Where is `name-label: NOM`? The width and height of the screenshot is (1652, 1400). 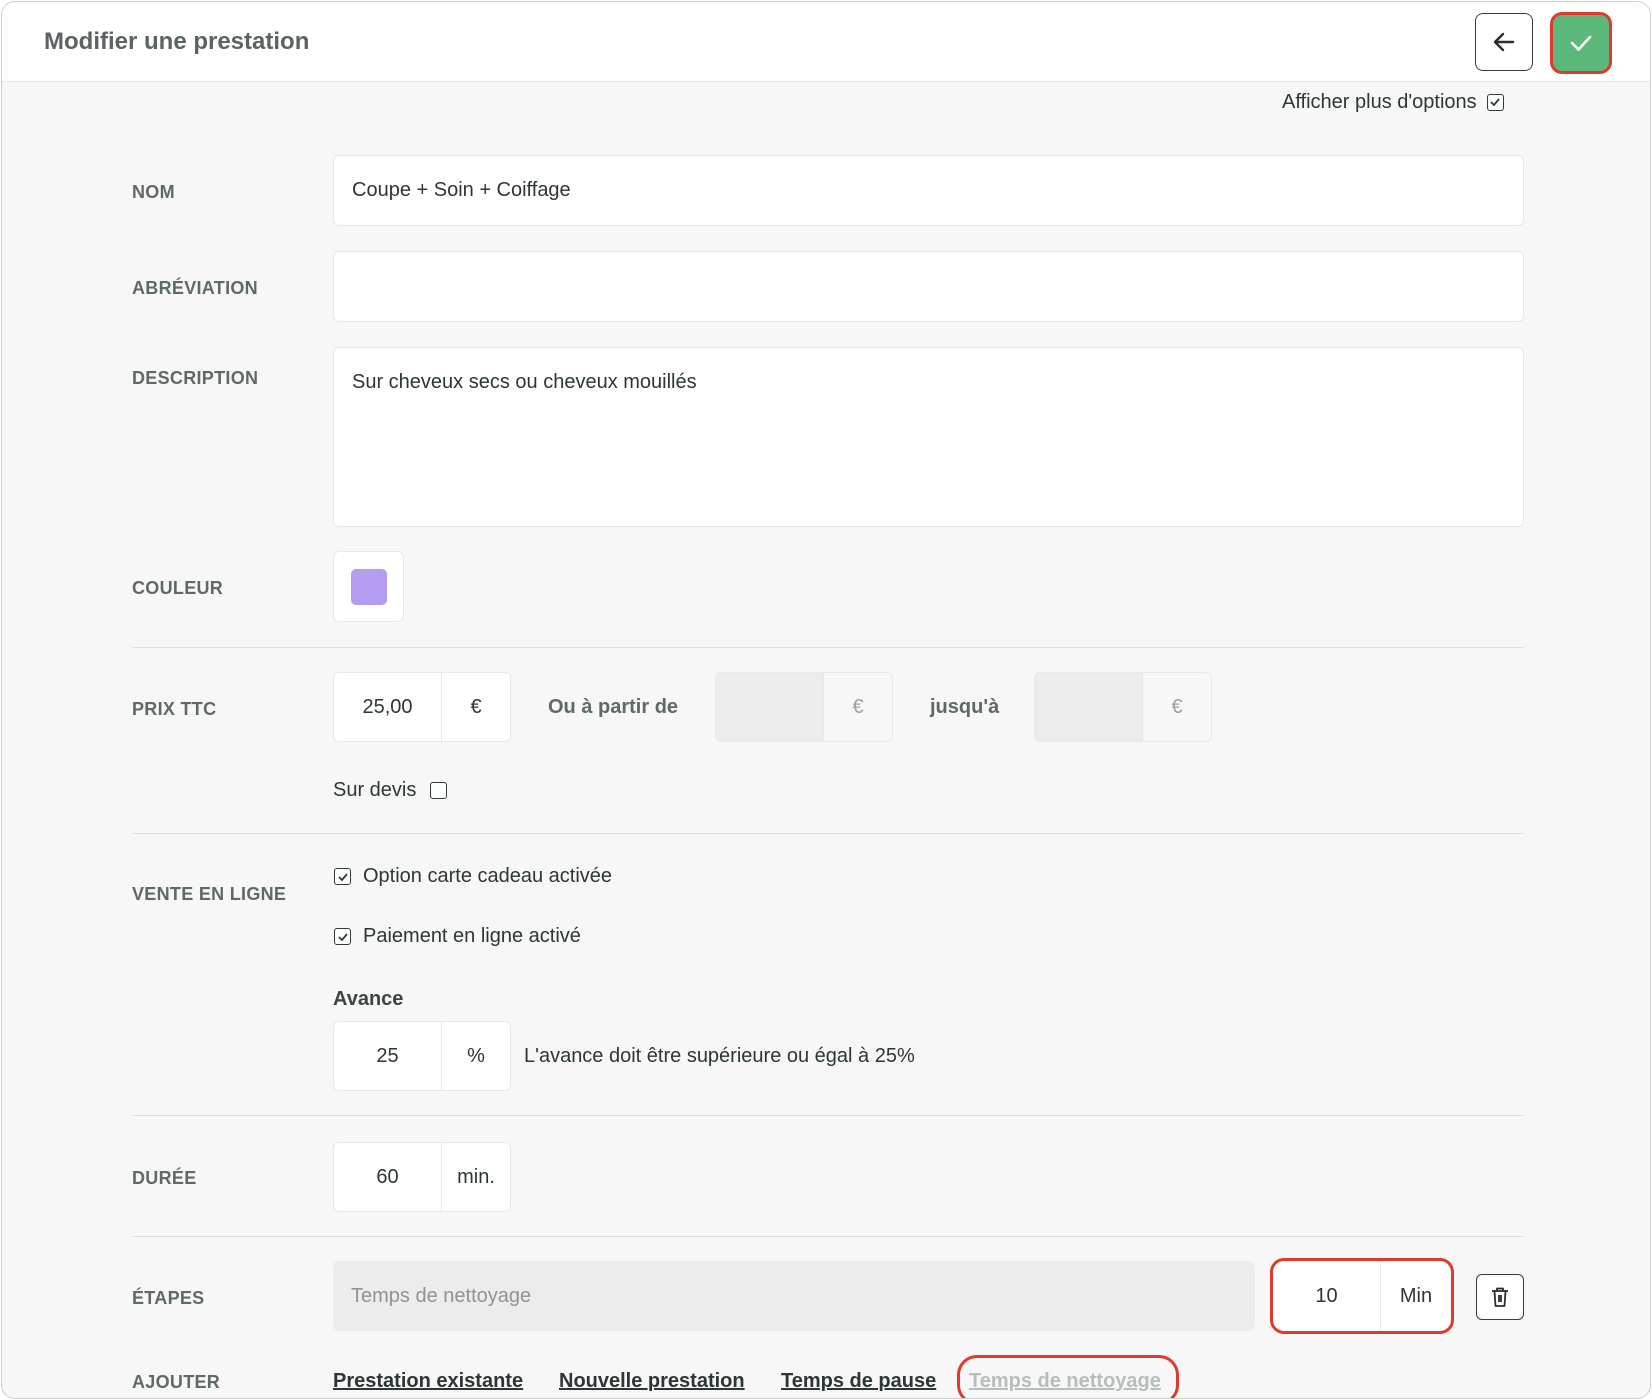
name-label: NOM is located at coordinates (153, 192).